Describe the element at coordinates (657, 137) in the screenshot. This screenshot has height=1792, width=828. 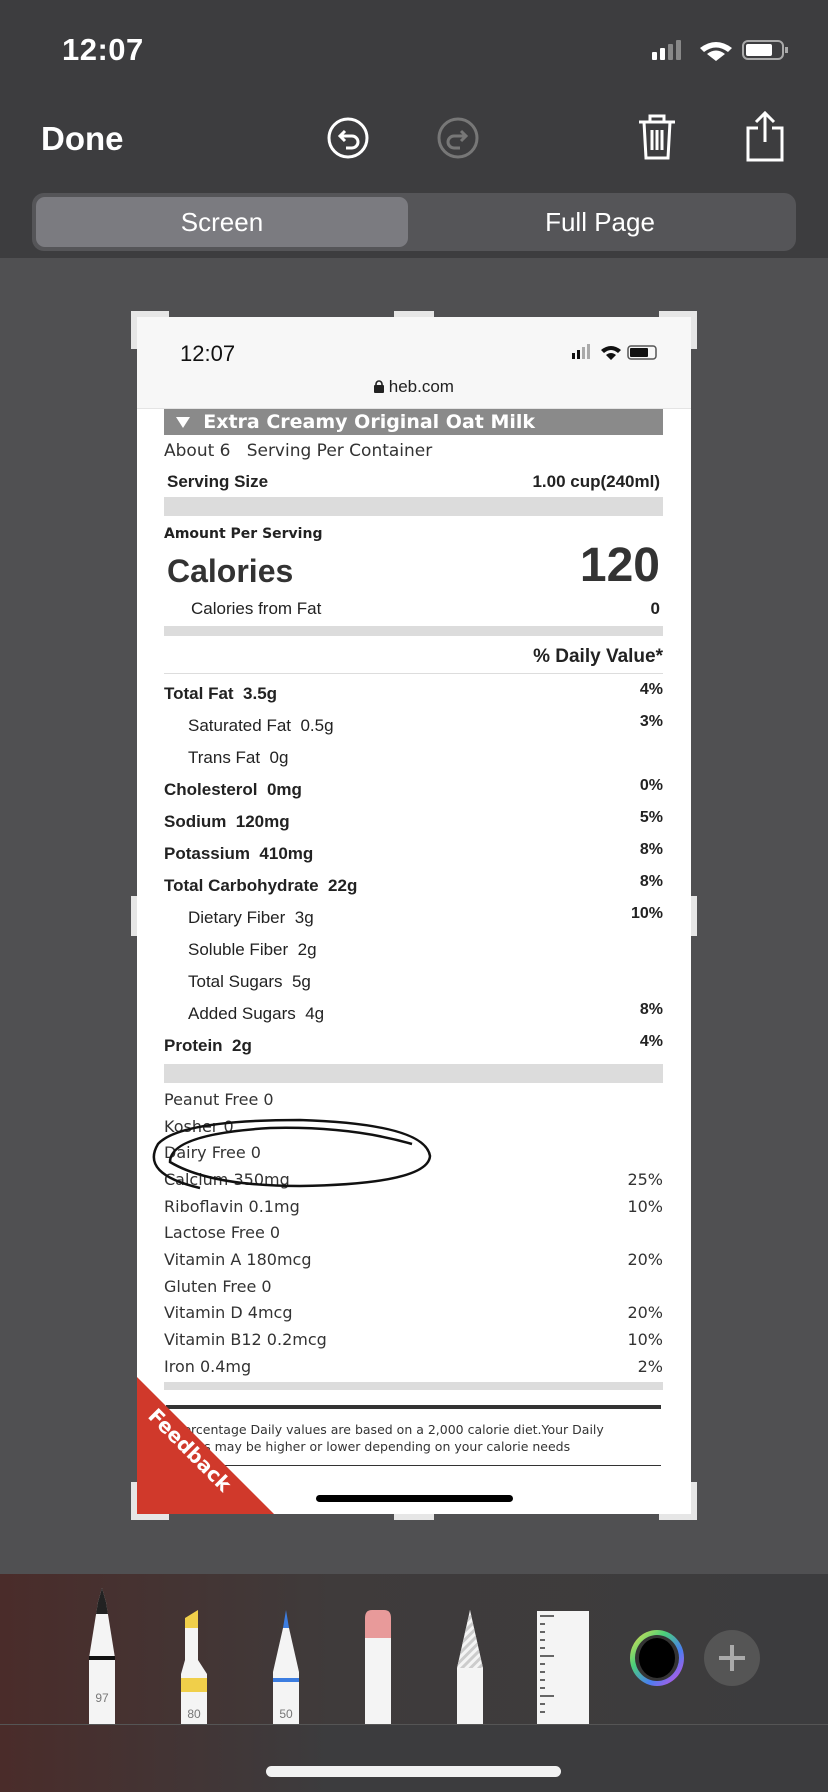
I see `trash-icon` at that location.